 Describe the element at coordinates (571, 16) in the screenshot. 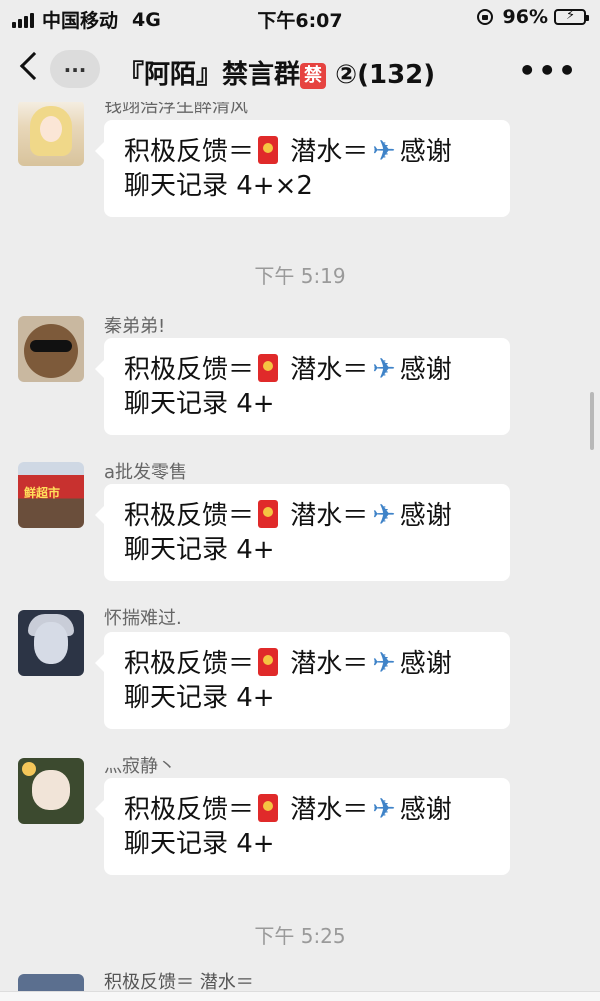

I see `battery-icon: ⚡` at that location.